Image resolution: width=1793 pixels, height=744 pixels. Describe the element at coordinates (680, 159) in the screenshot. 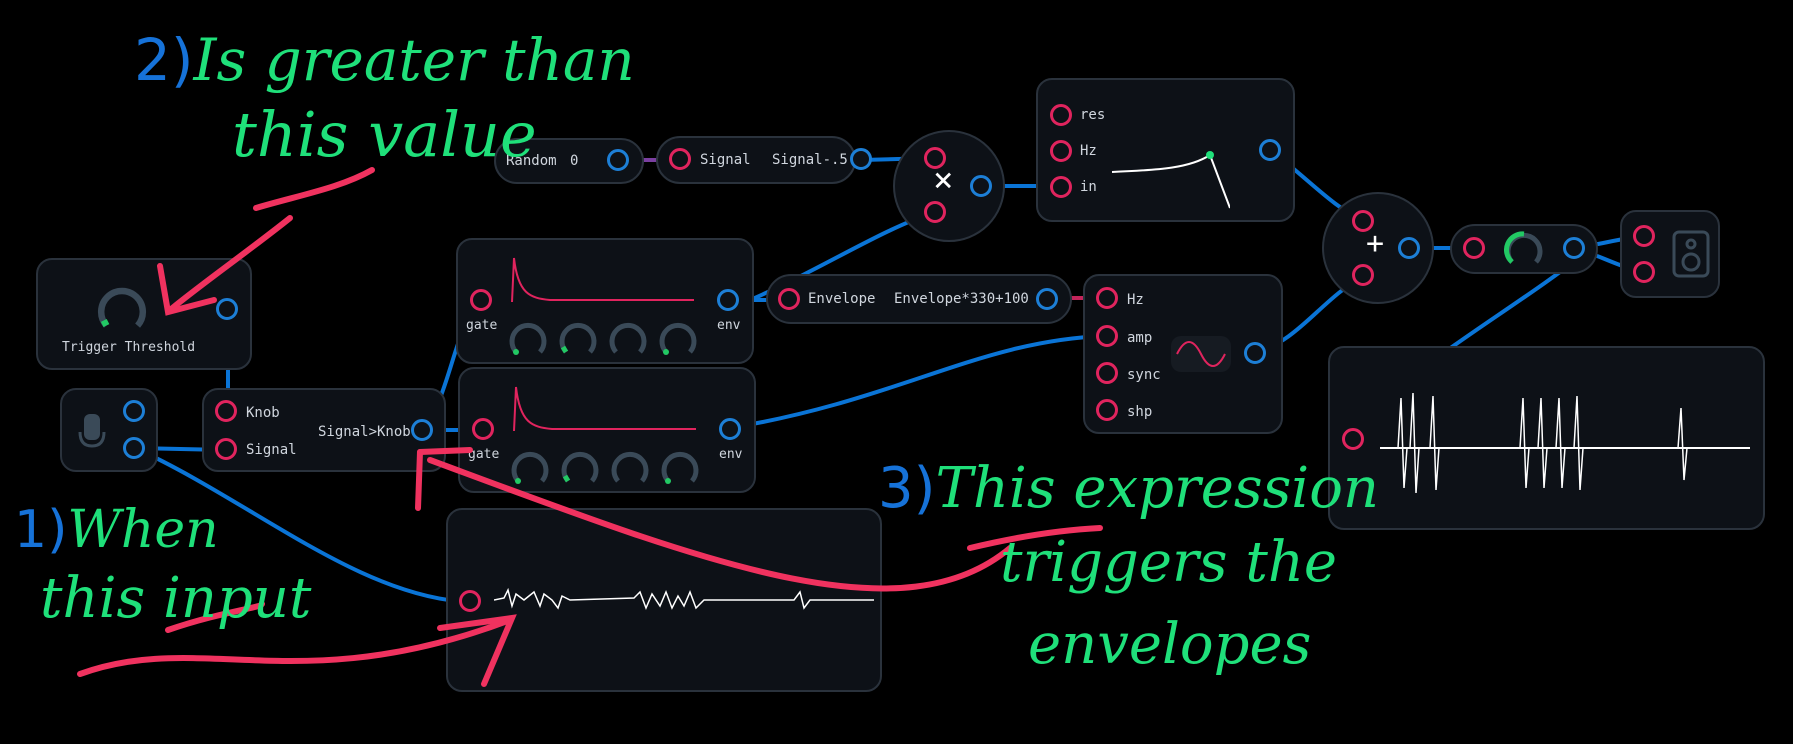

I see `signal-input-port` at that location.